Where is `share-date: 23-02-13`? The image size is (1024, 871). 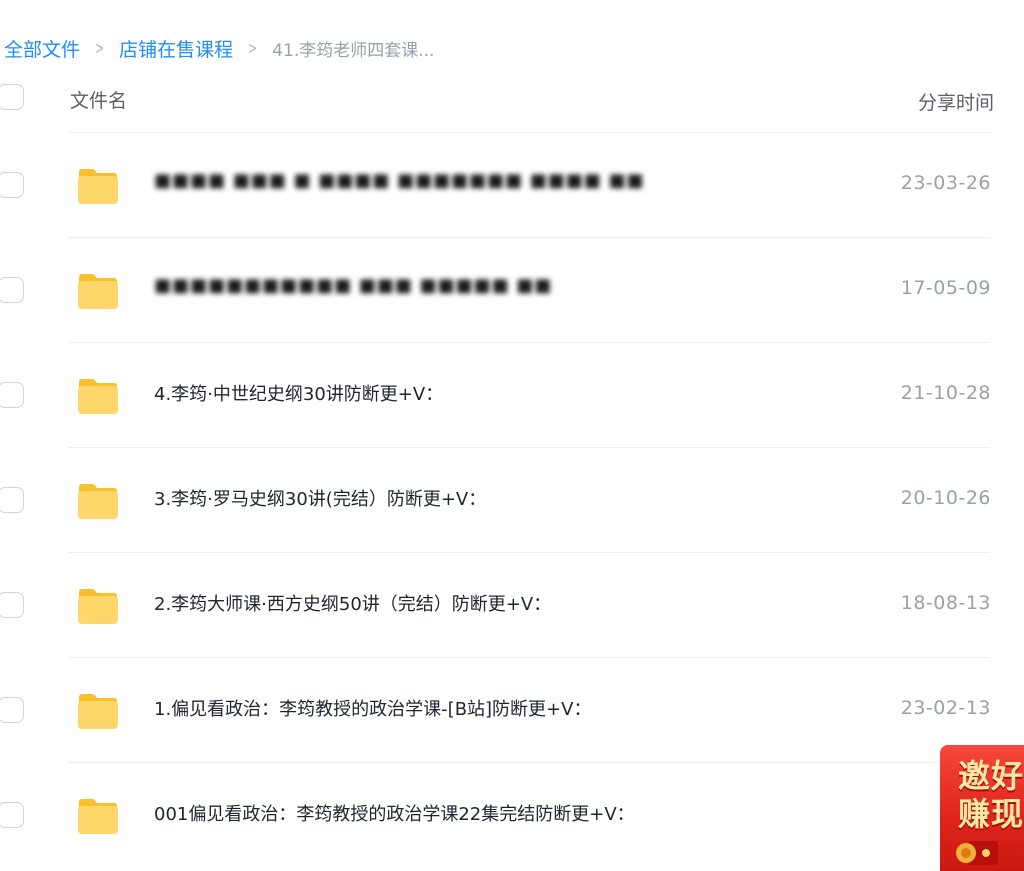
share-date: 23-02-13 is located at coordinates (945, 708).